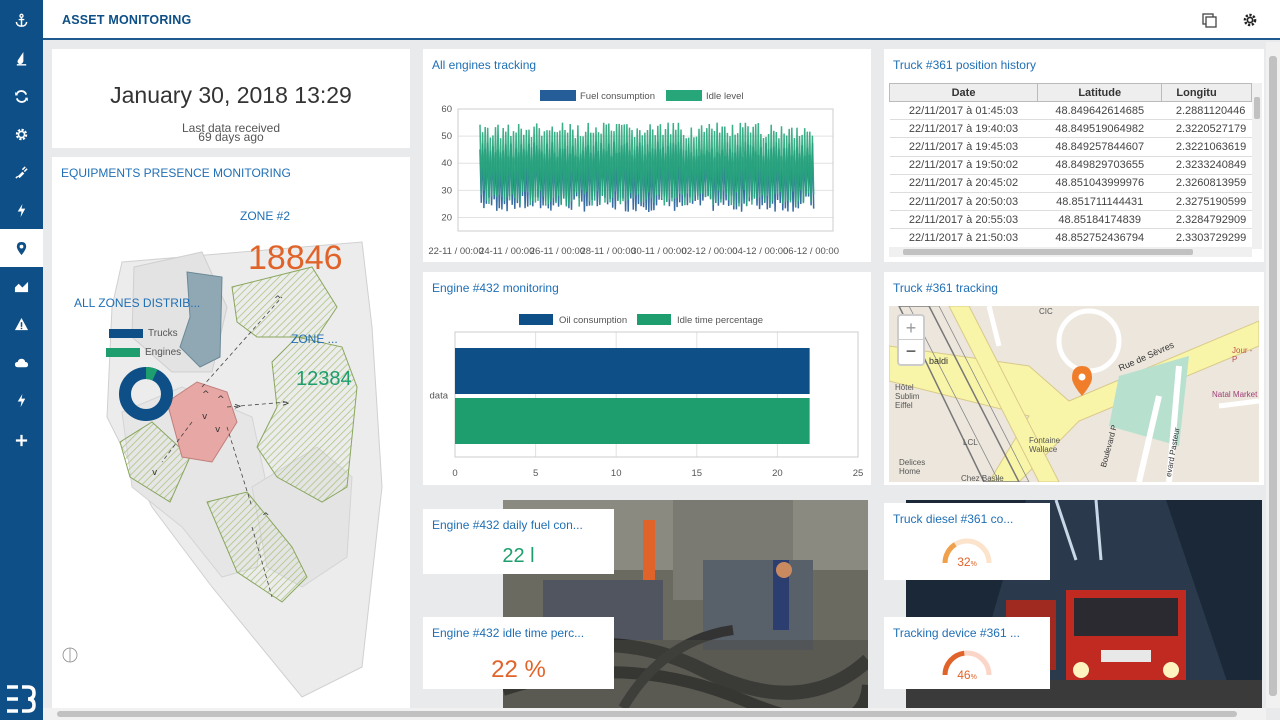 This screenshot has height=720, width=1280. I want to click on bar, so click(632, 371).